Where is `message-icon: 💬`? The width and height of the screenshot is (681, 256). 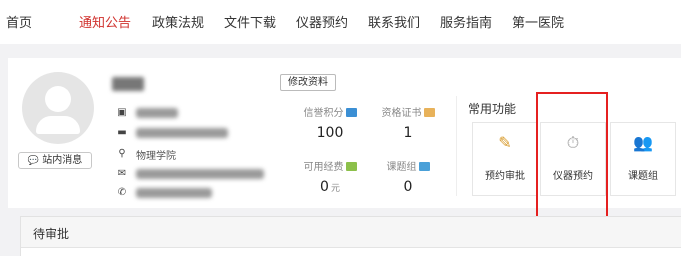
message-icon: 💬 is located at coordinates (33, 161).